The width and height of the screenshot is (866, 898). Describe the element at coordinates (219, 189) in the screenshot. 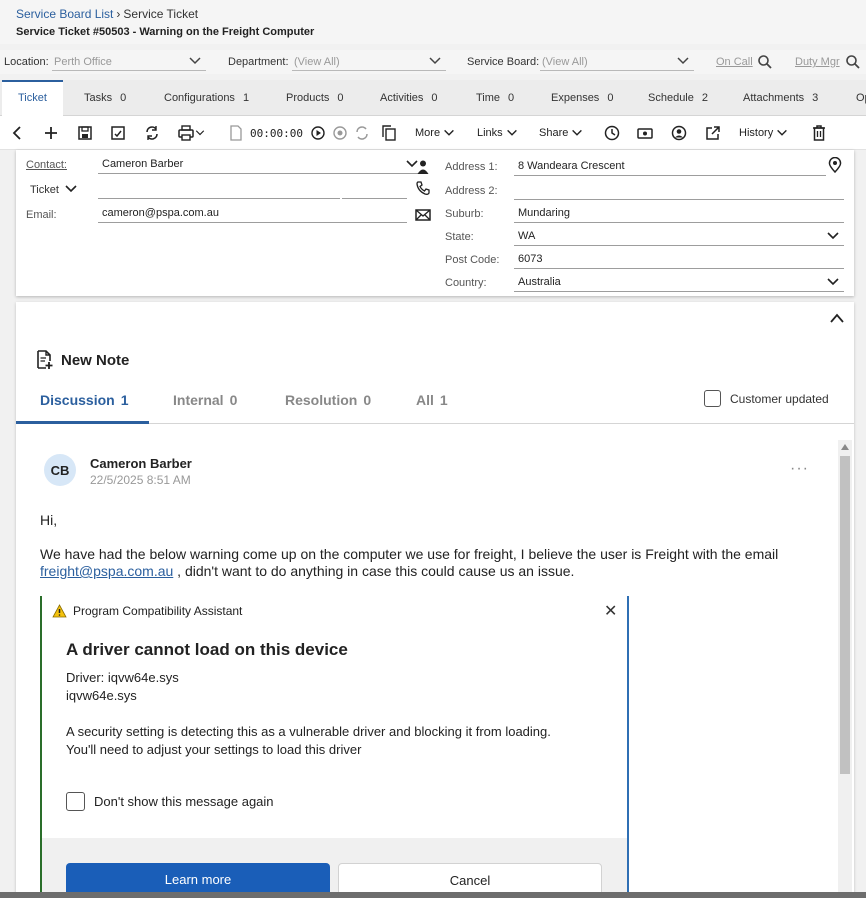

I see `phone-field` at that location.